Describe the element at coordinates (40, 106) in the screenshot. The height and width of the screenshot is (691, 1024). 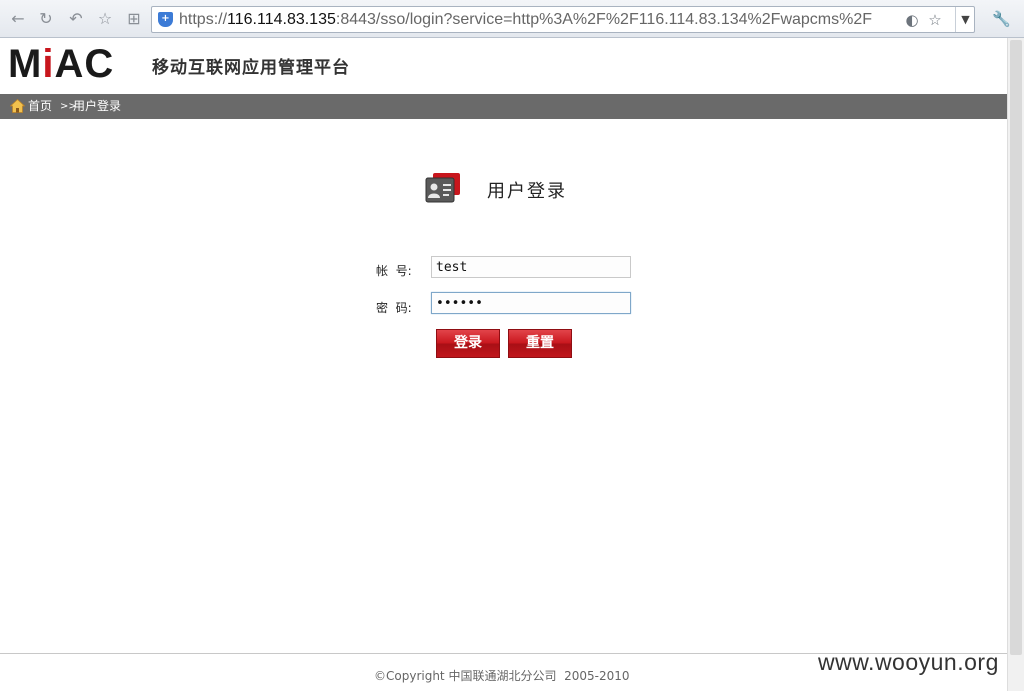
I see `breadcrumb-home-link: 首页` at that location.